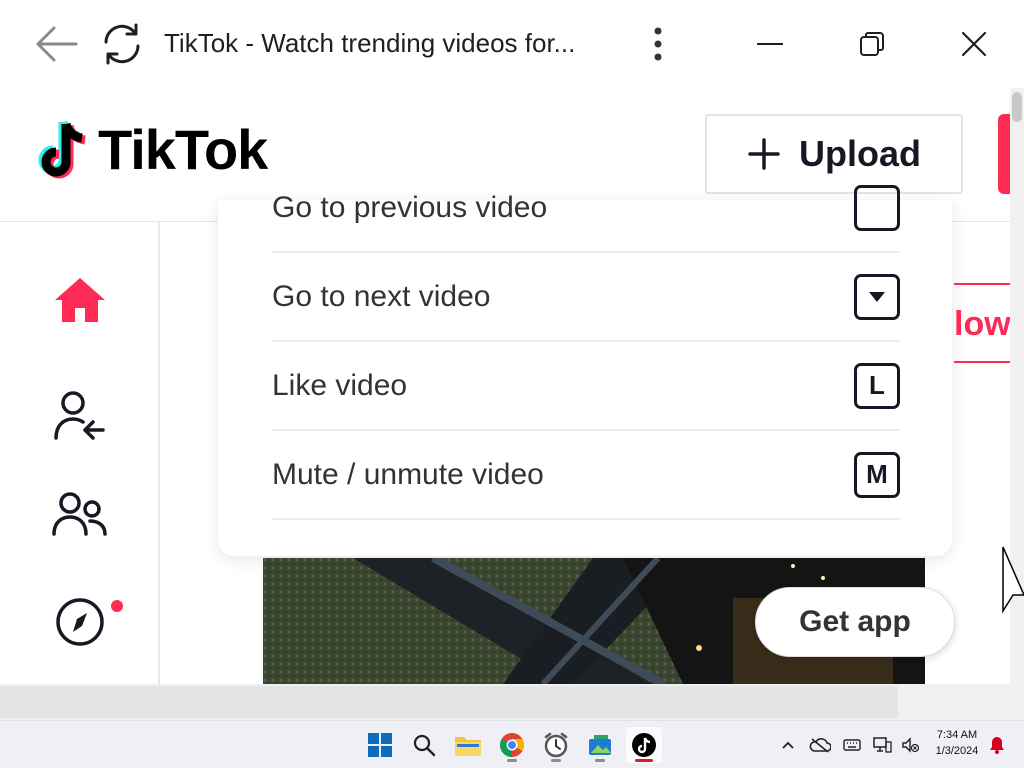  What do you see at coordinates (877, 474) in the screenshot?
I see `key-m: M` at bounding box center [877, 474].